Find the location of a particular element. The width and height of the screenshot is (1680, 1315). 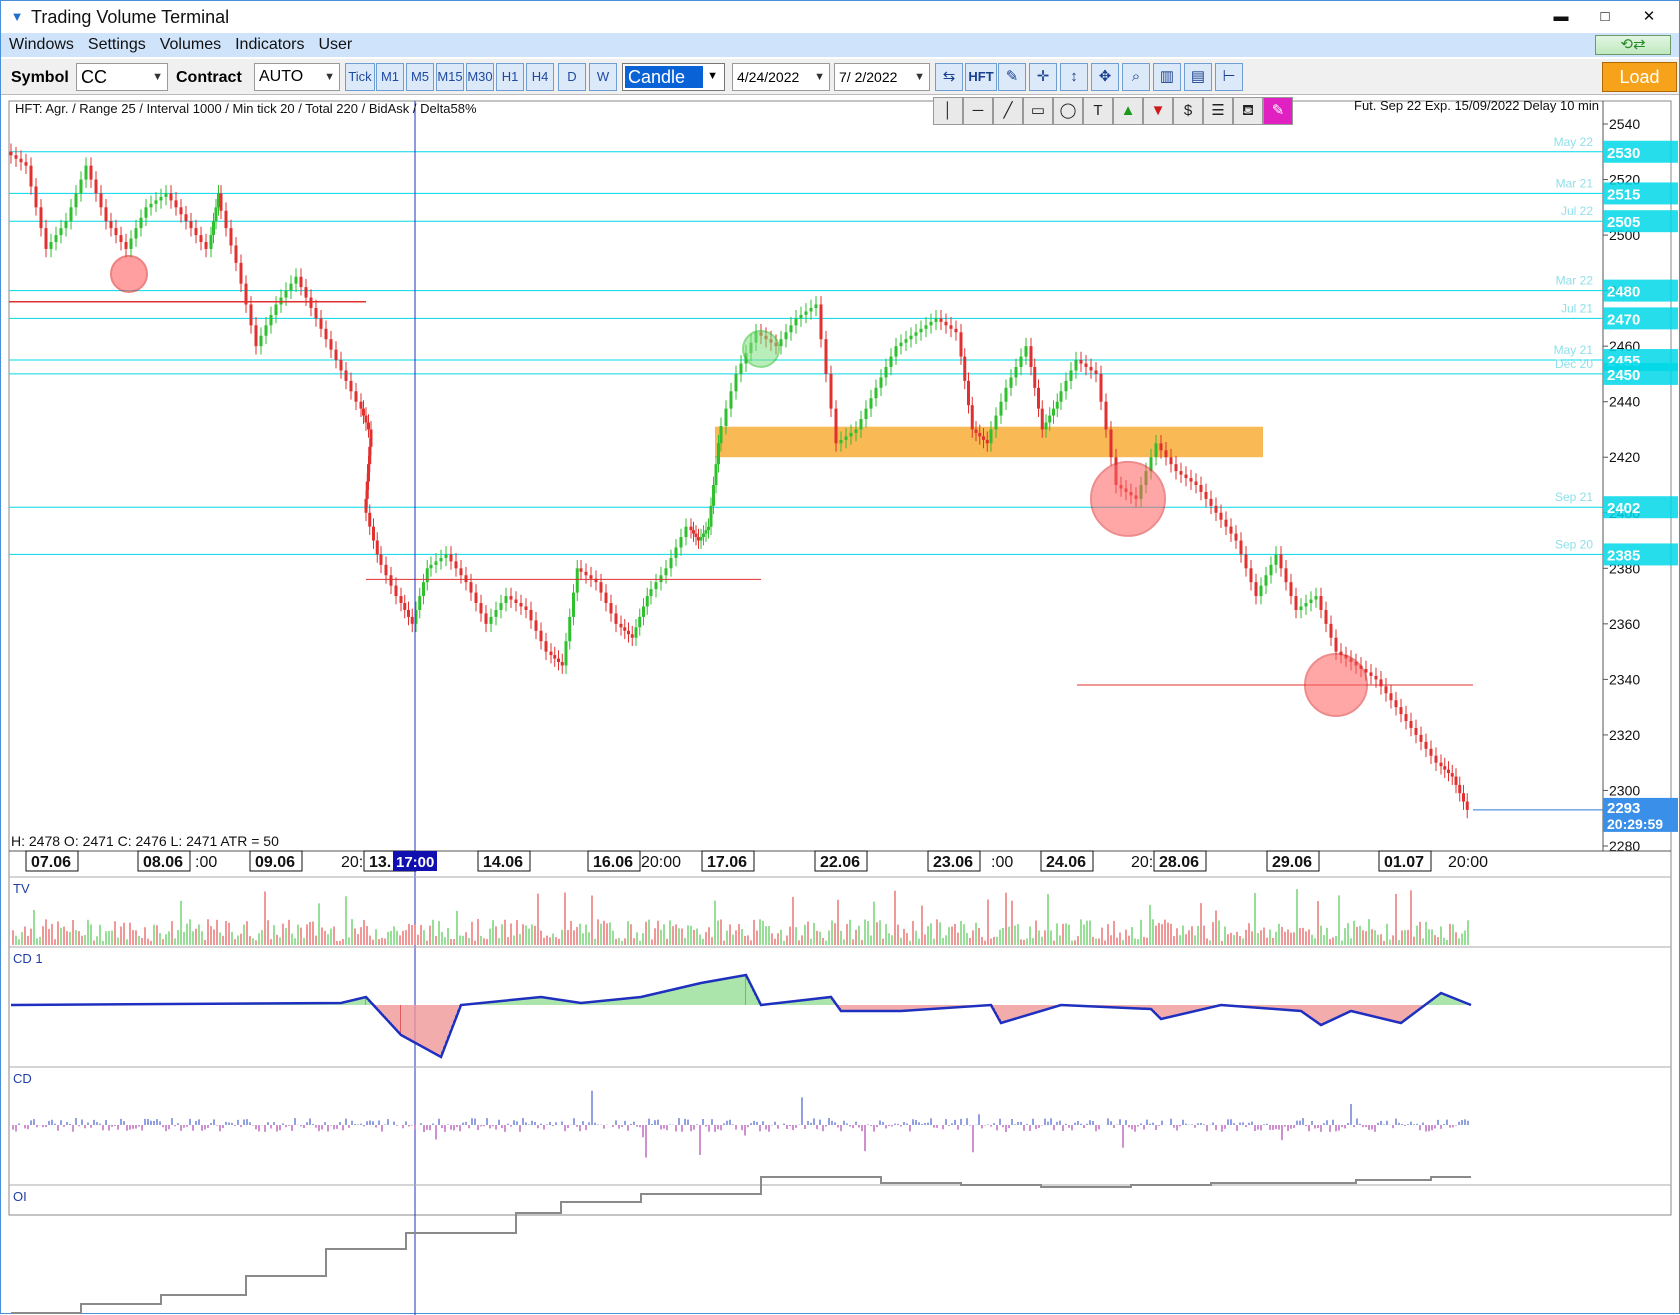

vertical-line-icon: │ is located at coordinates (948, 111).